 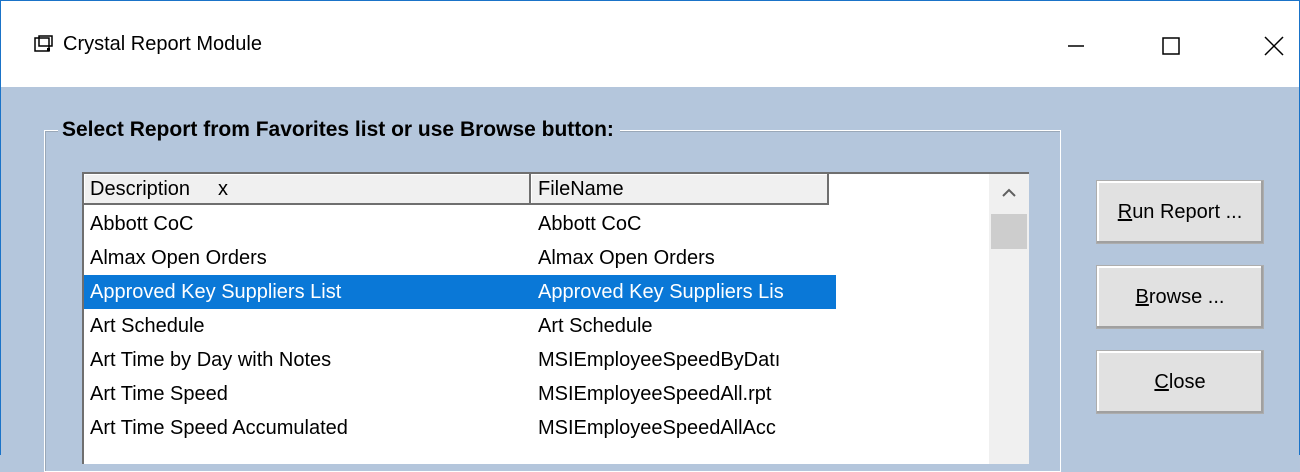 I want to click on list-item-description: Abbott CoC, so click(x=142, y=224).